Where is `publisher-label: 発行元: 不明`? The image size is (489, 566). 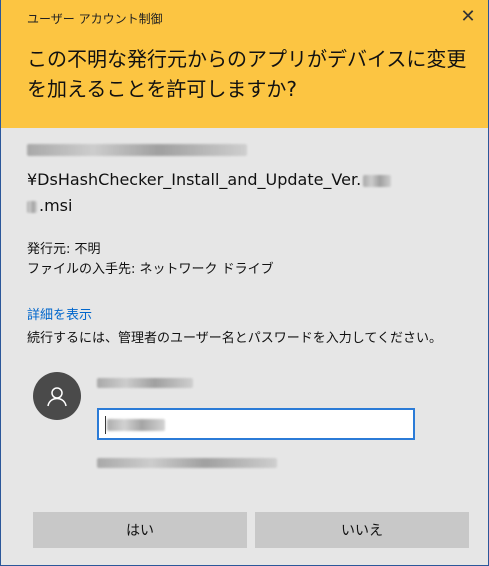 publisher-label: 発行元: 不明 is located at coordinates (64, 249).